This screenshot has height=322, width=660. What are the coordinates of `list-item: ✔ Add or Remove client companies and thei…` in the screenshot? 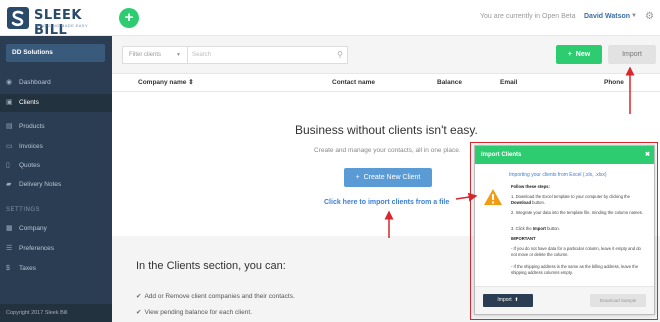 It's located at (215, 296).